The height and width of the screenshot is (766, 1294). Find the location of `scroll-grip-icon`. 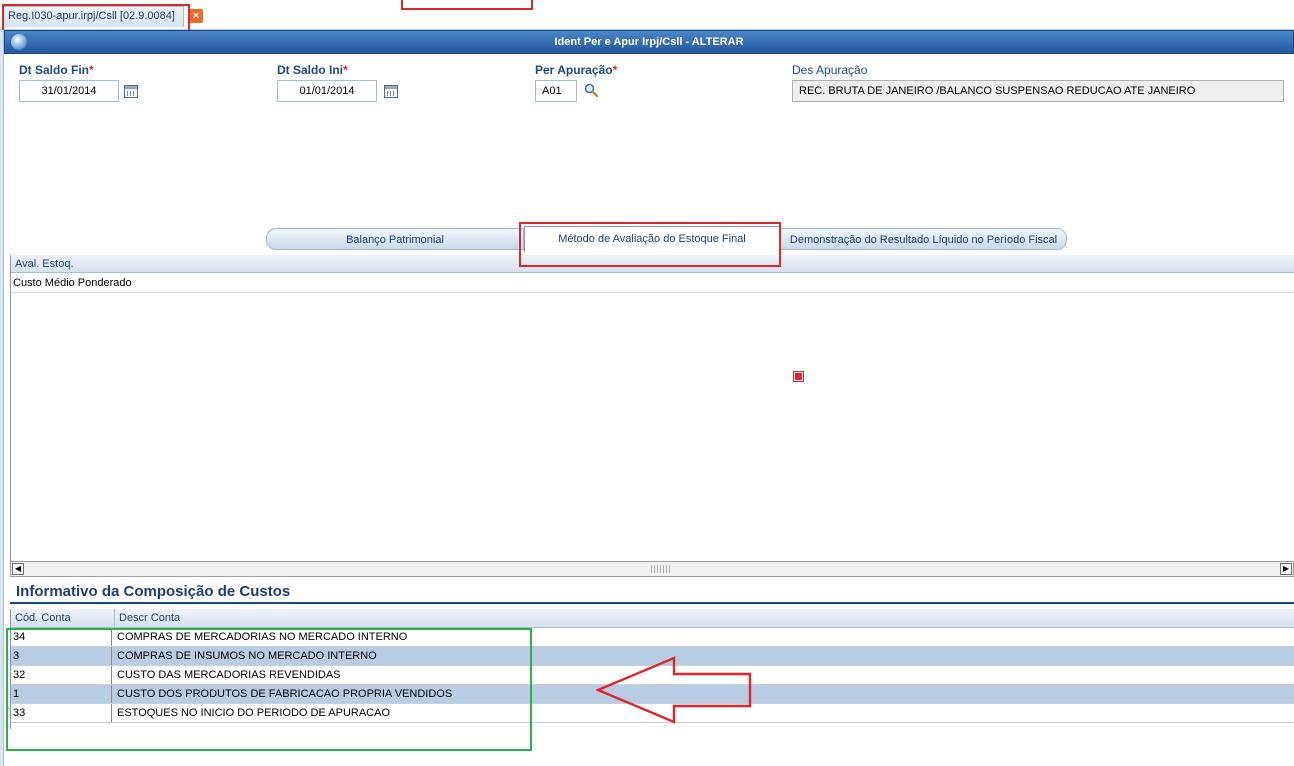

scroll-grip-icon is located at coordinates (661, 569).